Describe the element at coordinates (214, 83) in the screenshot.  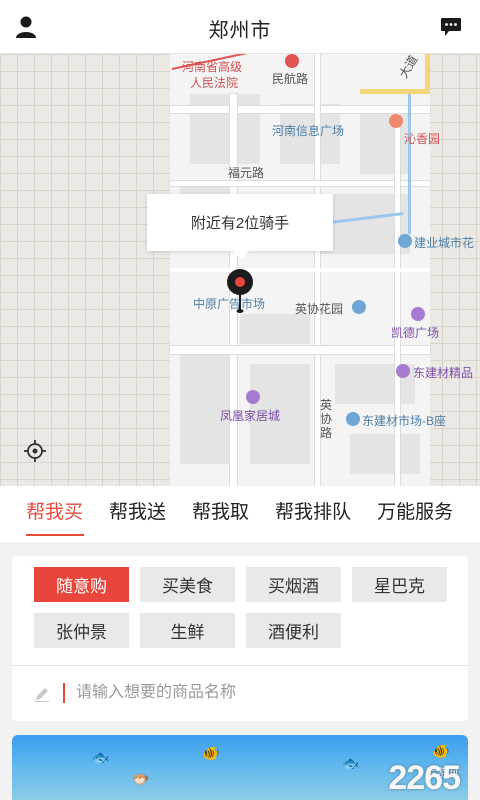
I see `map-label-court-2: 人民法院` at that location.